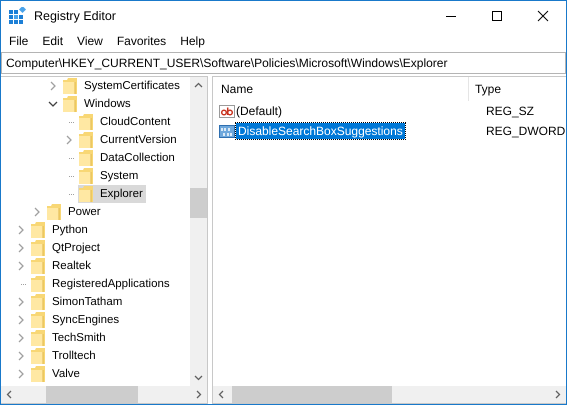 The image size is (567, 405). Describe the element at coordinates (76, 320) in the screenshot. I see `tree-item: SyncEngines` at that location.